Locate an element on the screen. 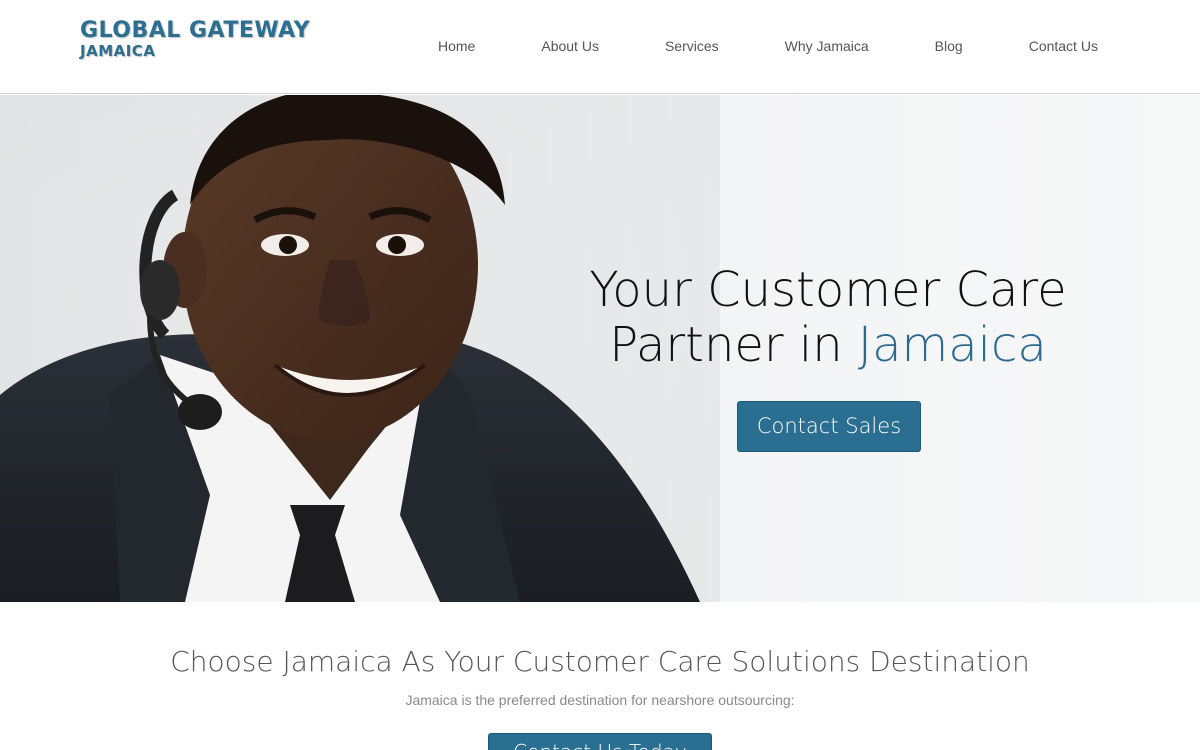  hero-heading-line1: Your Customer Care is located at coordinates (828, 290).